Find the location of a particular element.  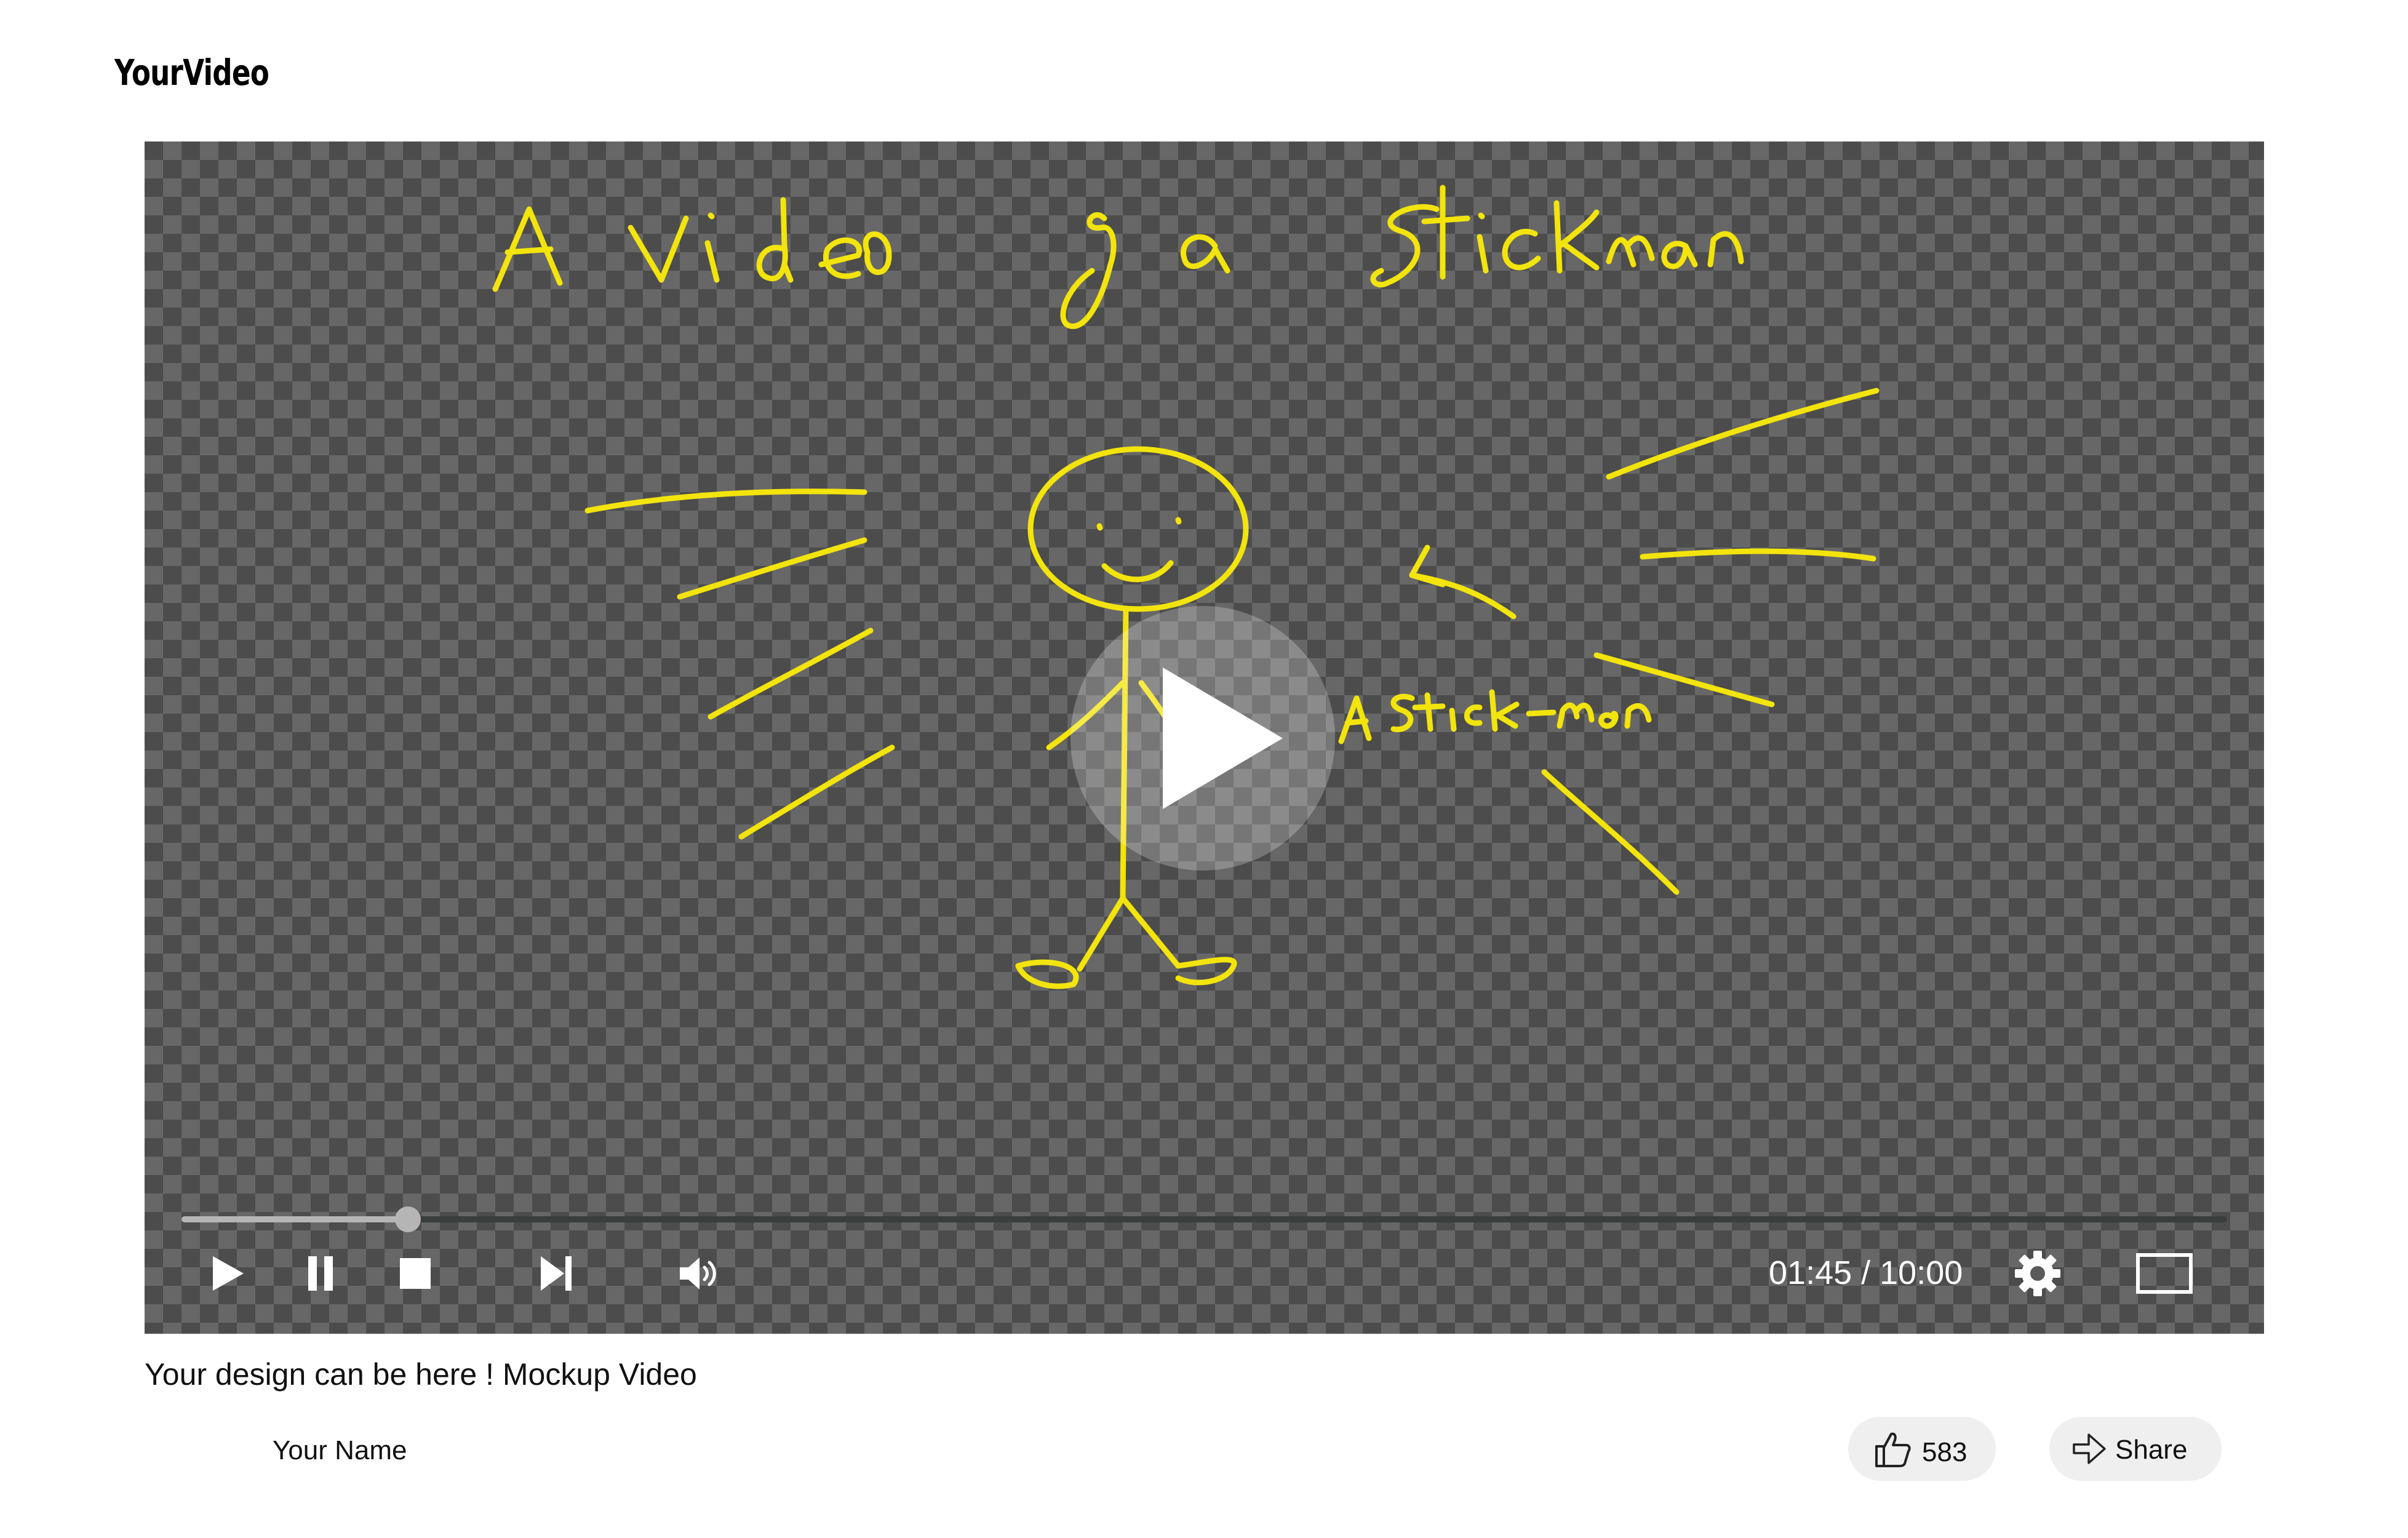

like-count: 583 is located at coordinates (1944, 1452).